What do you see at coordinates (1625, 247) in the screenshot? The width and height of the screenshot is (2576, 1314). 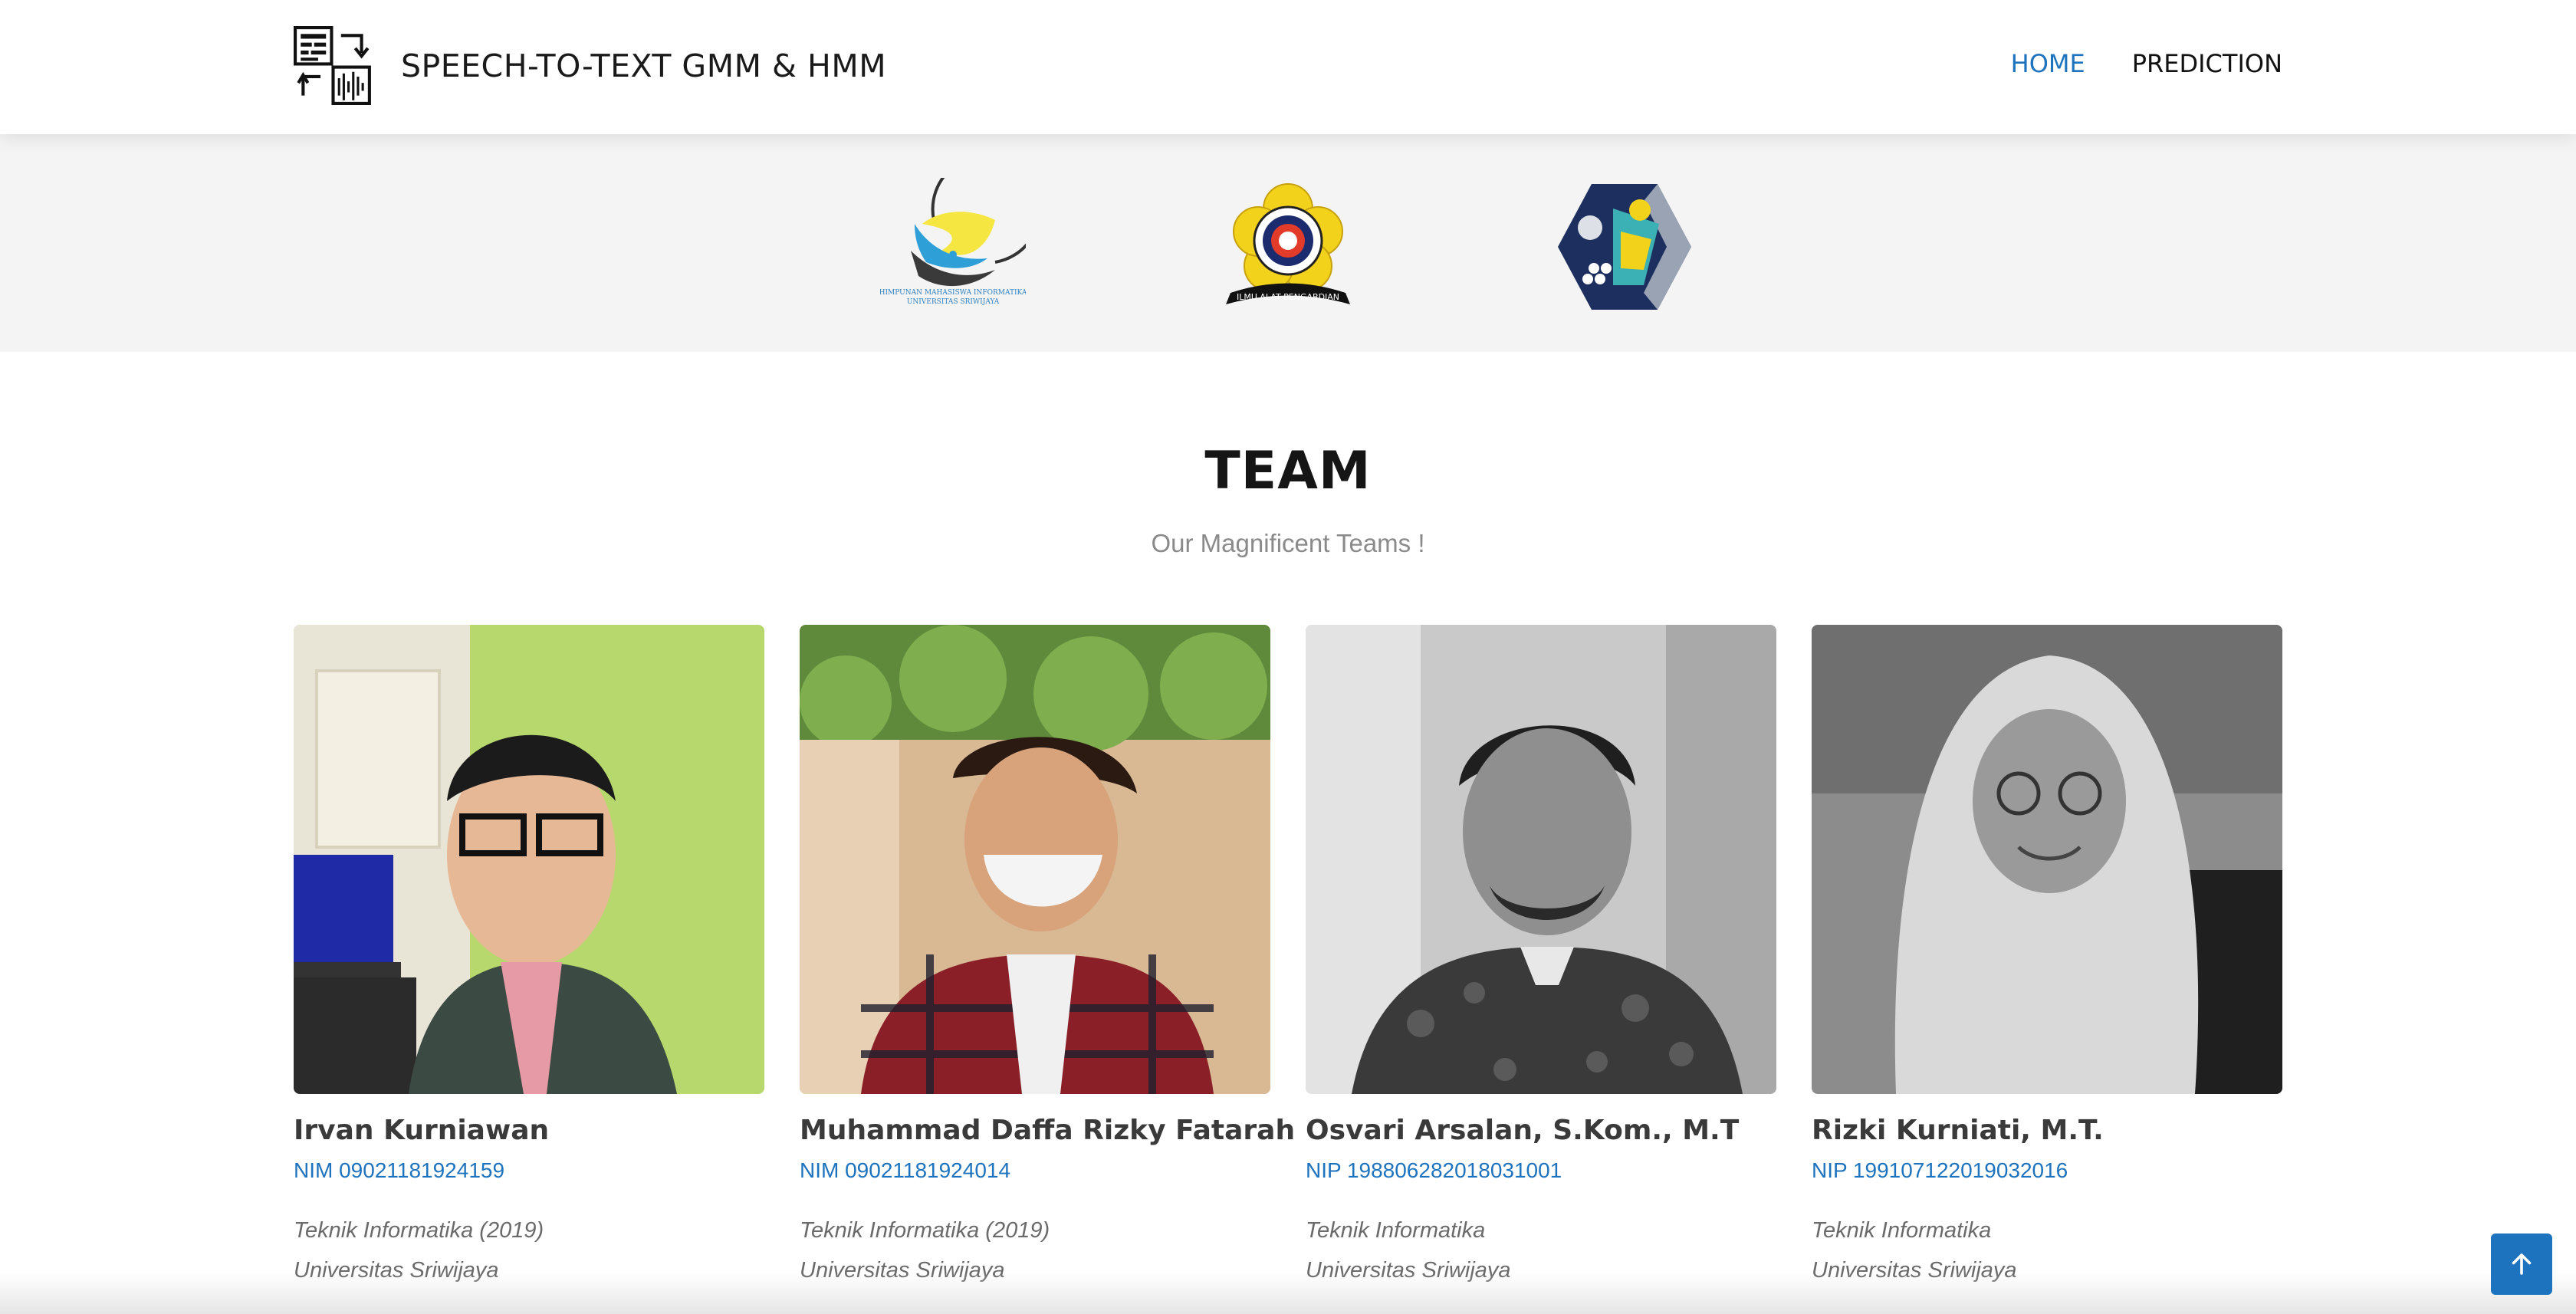 I see `fasilkom-hexagon-logo` at bounding box center [1625, 247].